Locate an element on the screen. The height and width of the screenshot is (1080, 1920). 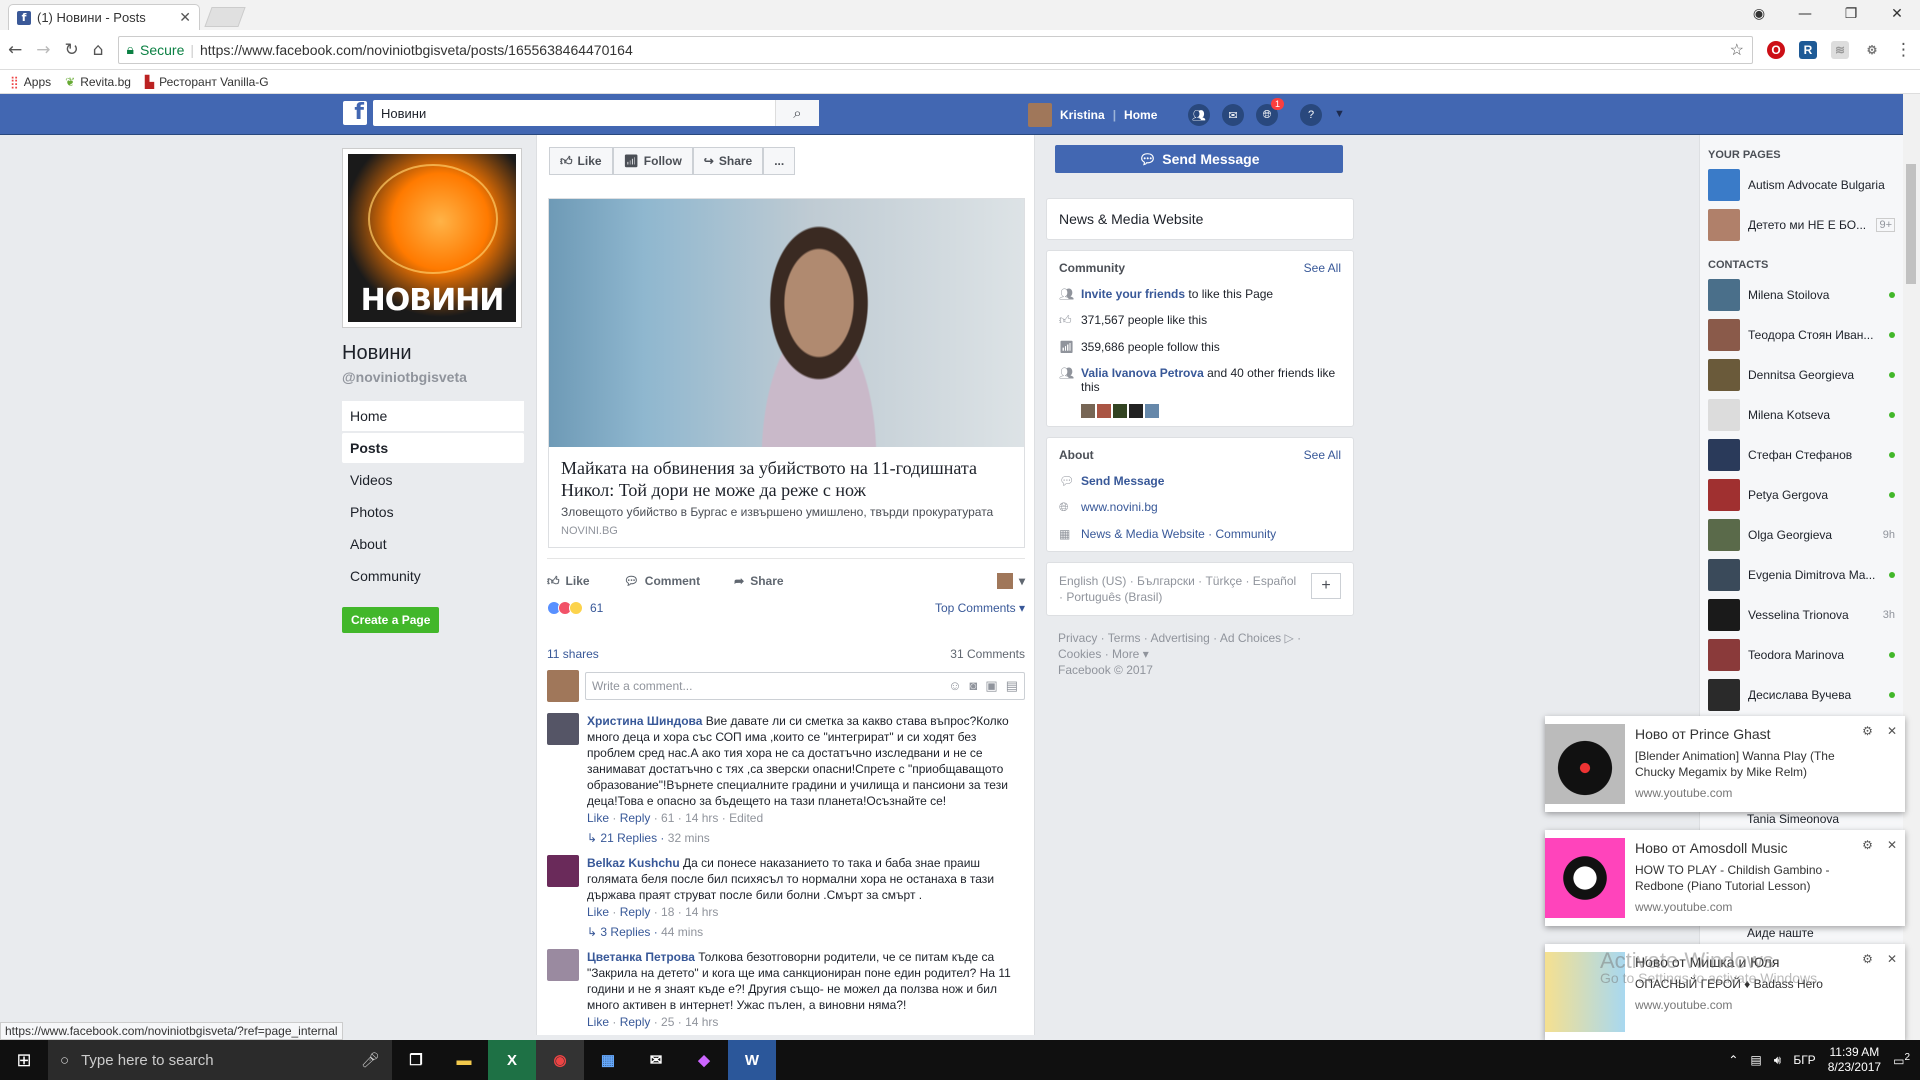
post-as-selector: ▾ is located at coordinates (1010, 581).